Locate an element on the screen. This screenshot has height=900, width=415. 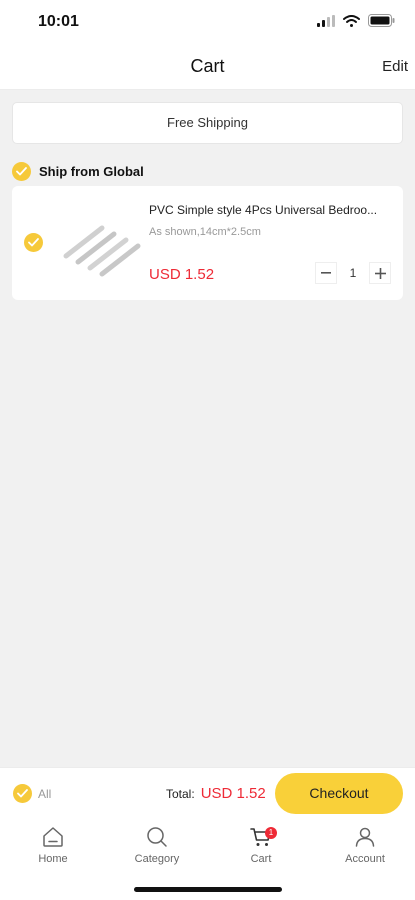
tab-account: Account is located at coordinates (365, 845).